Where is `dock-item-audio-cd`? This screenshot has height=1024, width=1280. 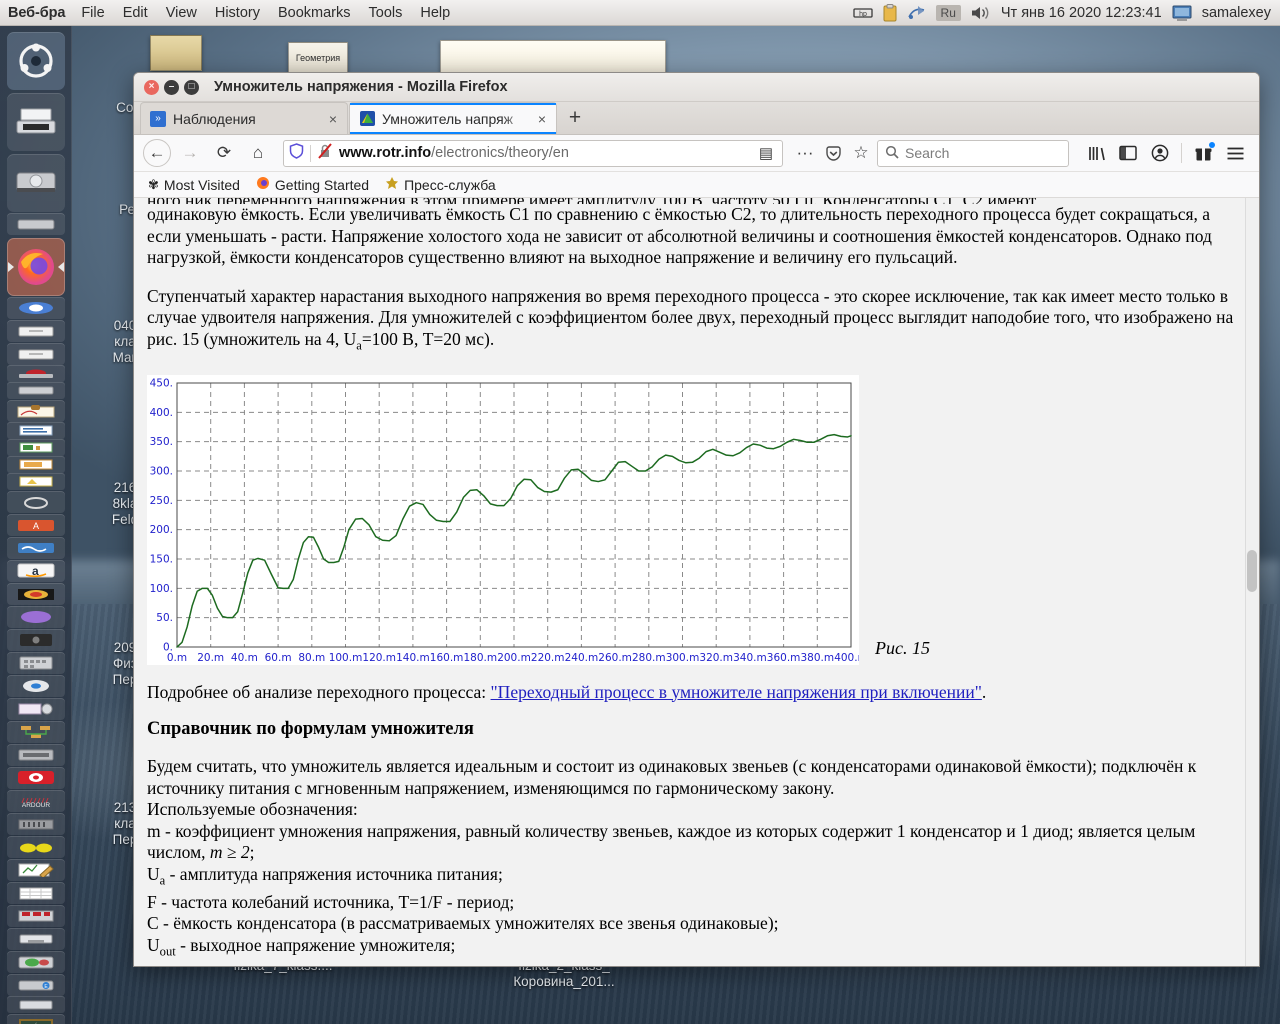 dock-item-audio-cd is located at coordinates (35, 686).